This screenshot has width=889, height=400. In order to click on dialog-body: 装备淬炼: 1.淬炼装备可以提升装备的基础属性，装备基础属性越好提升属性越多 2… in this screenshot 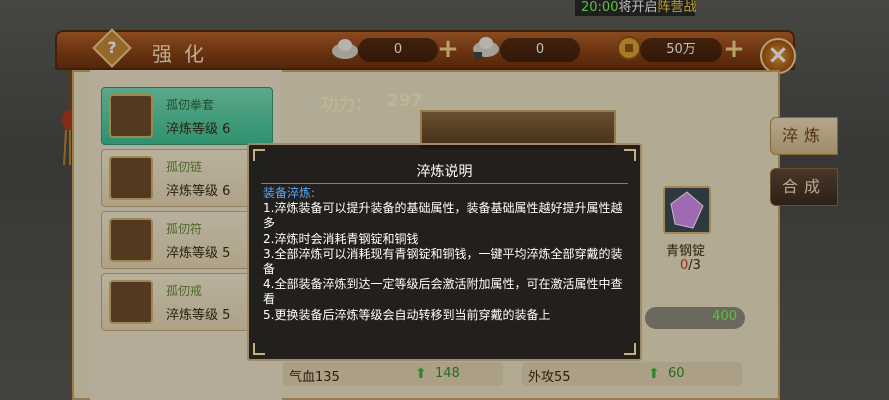, I will do `click(448, 254)`.